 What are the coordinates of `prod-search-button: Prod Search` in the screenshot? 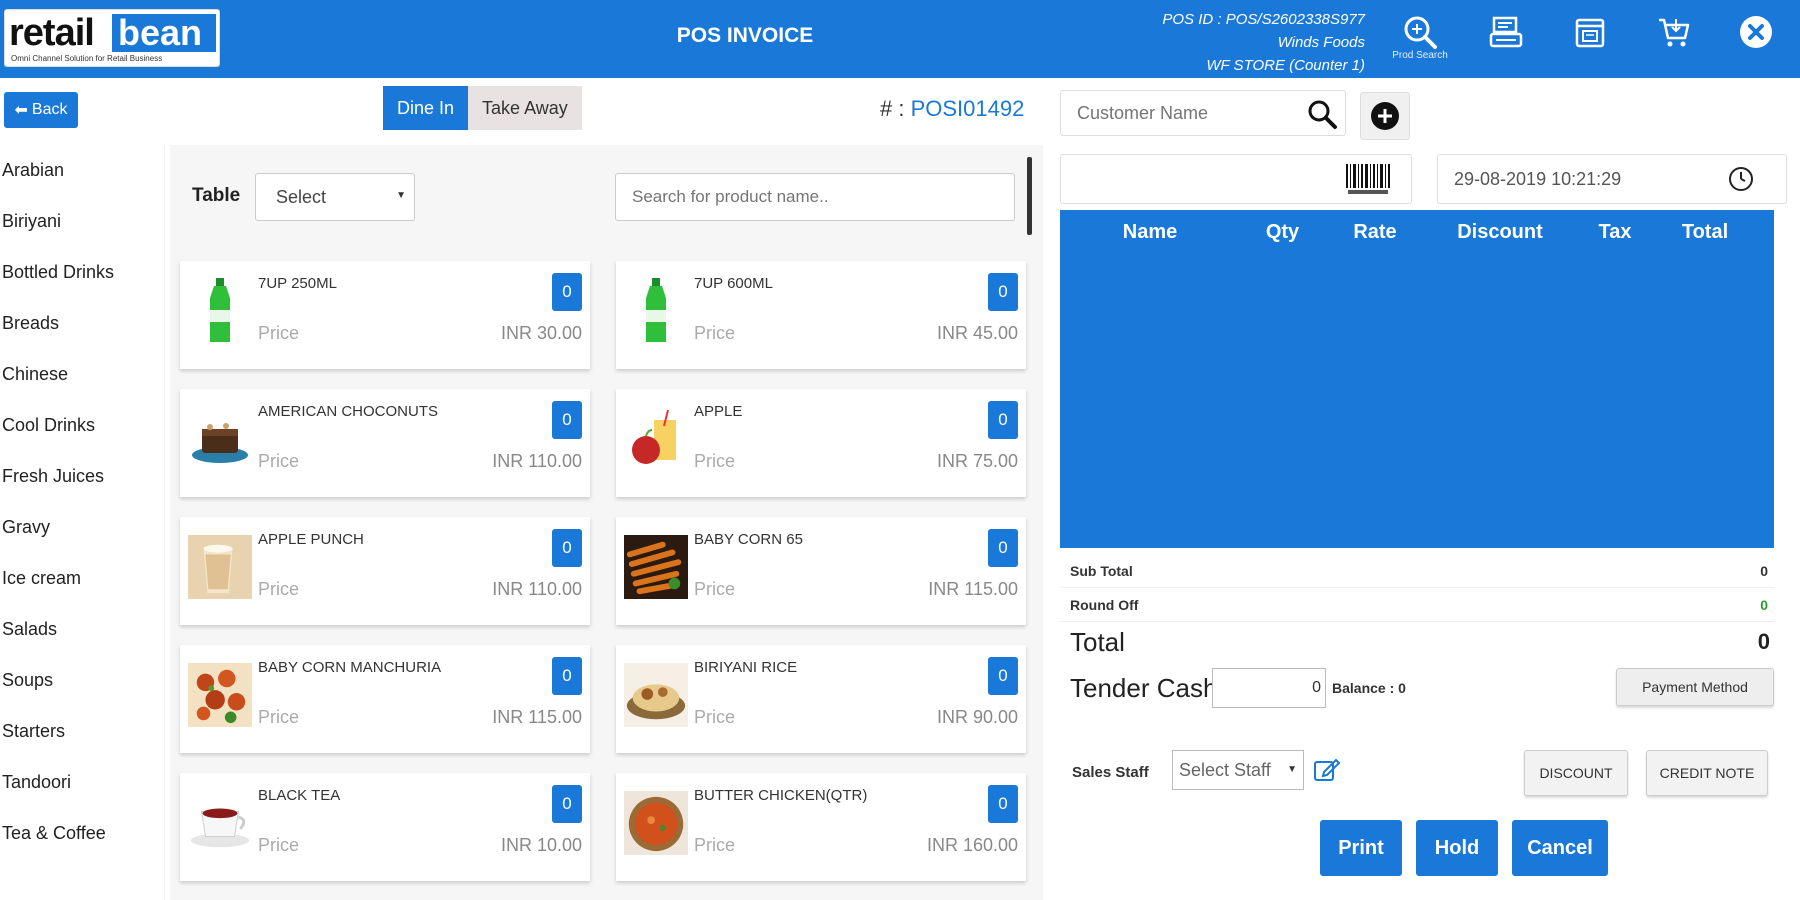 It's located at (1420, 40).